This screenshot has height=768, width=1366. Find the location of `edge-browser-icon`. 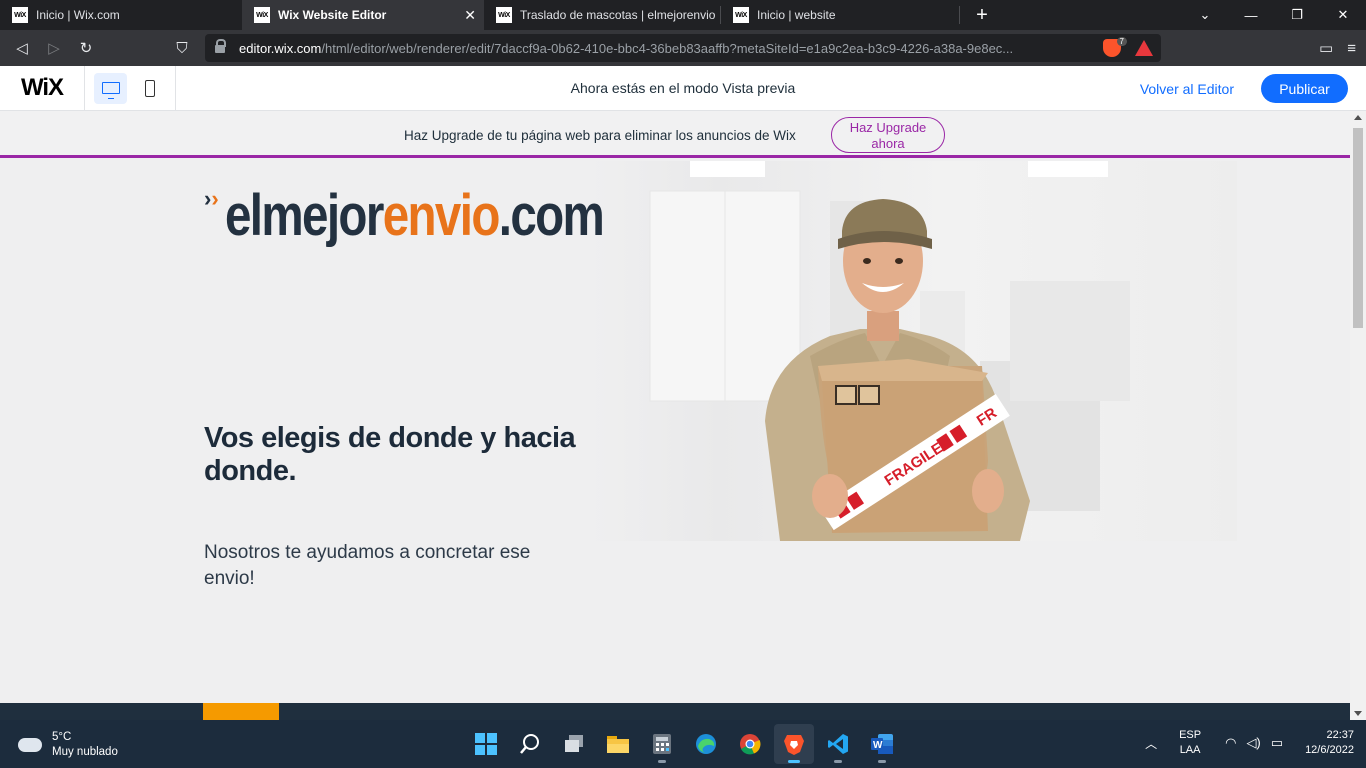

edge-browser-icon is located at coordinates (706, 744).